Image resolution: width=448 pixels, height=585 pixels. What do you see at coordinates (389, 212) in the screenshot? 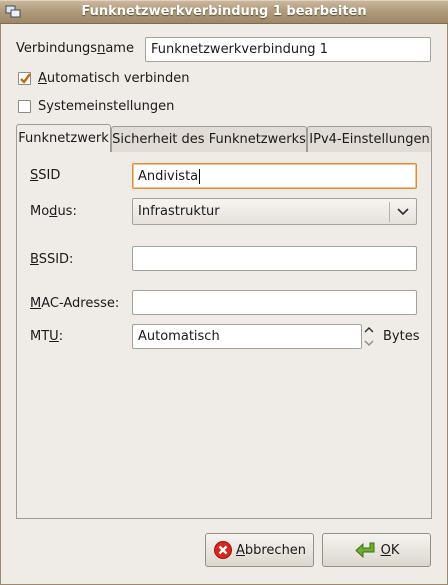
I see `combo-separator` at bounding box center [389, 212].